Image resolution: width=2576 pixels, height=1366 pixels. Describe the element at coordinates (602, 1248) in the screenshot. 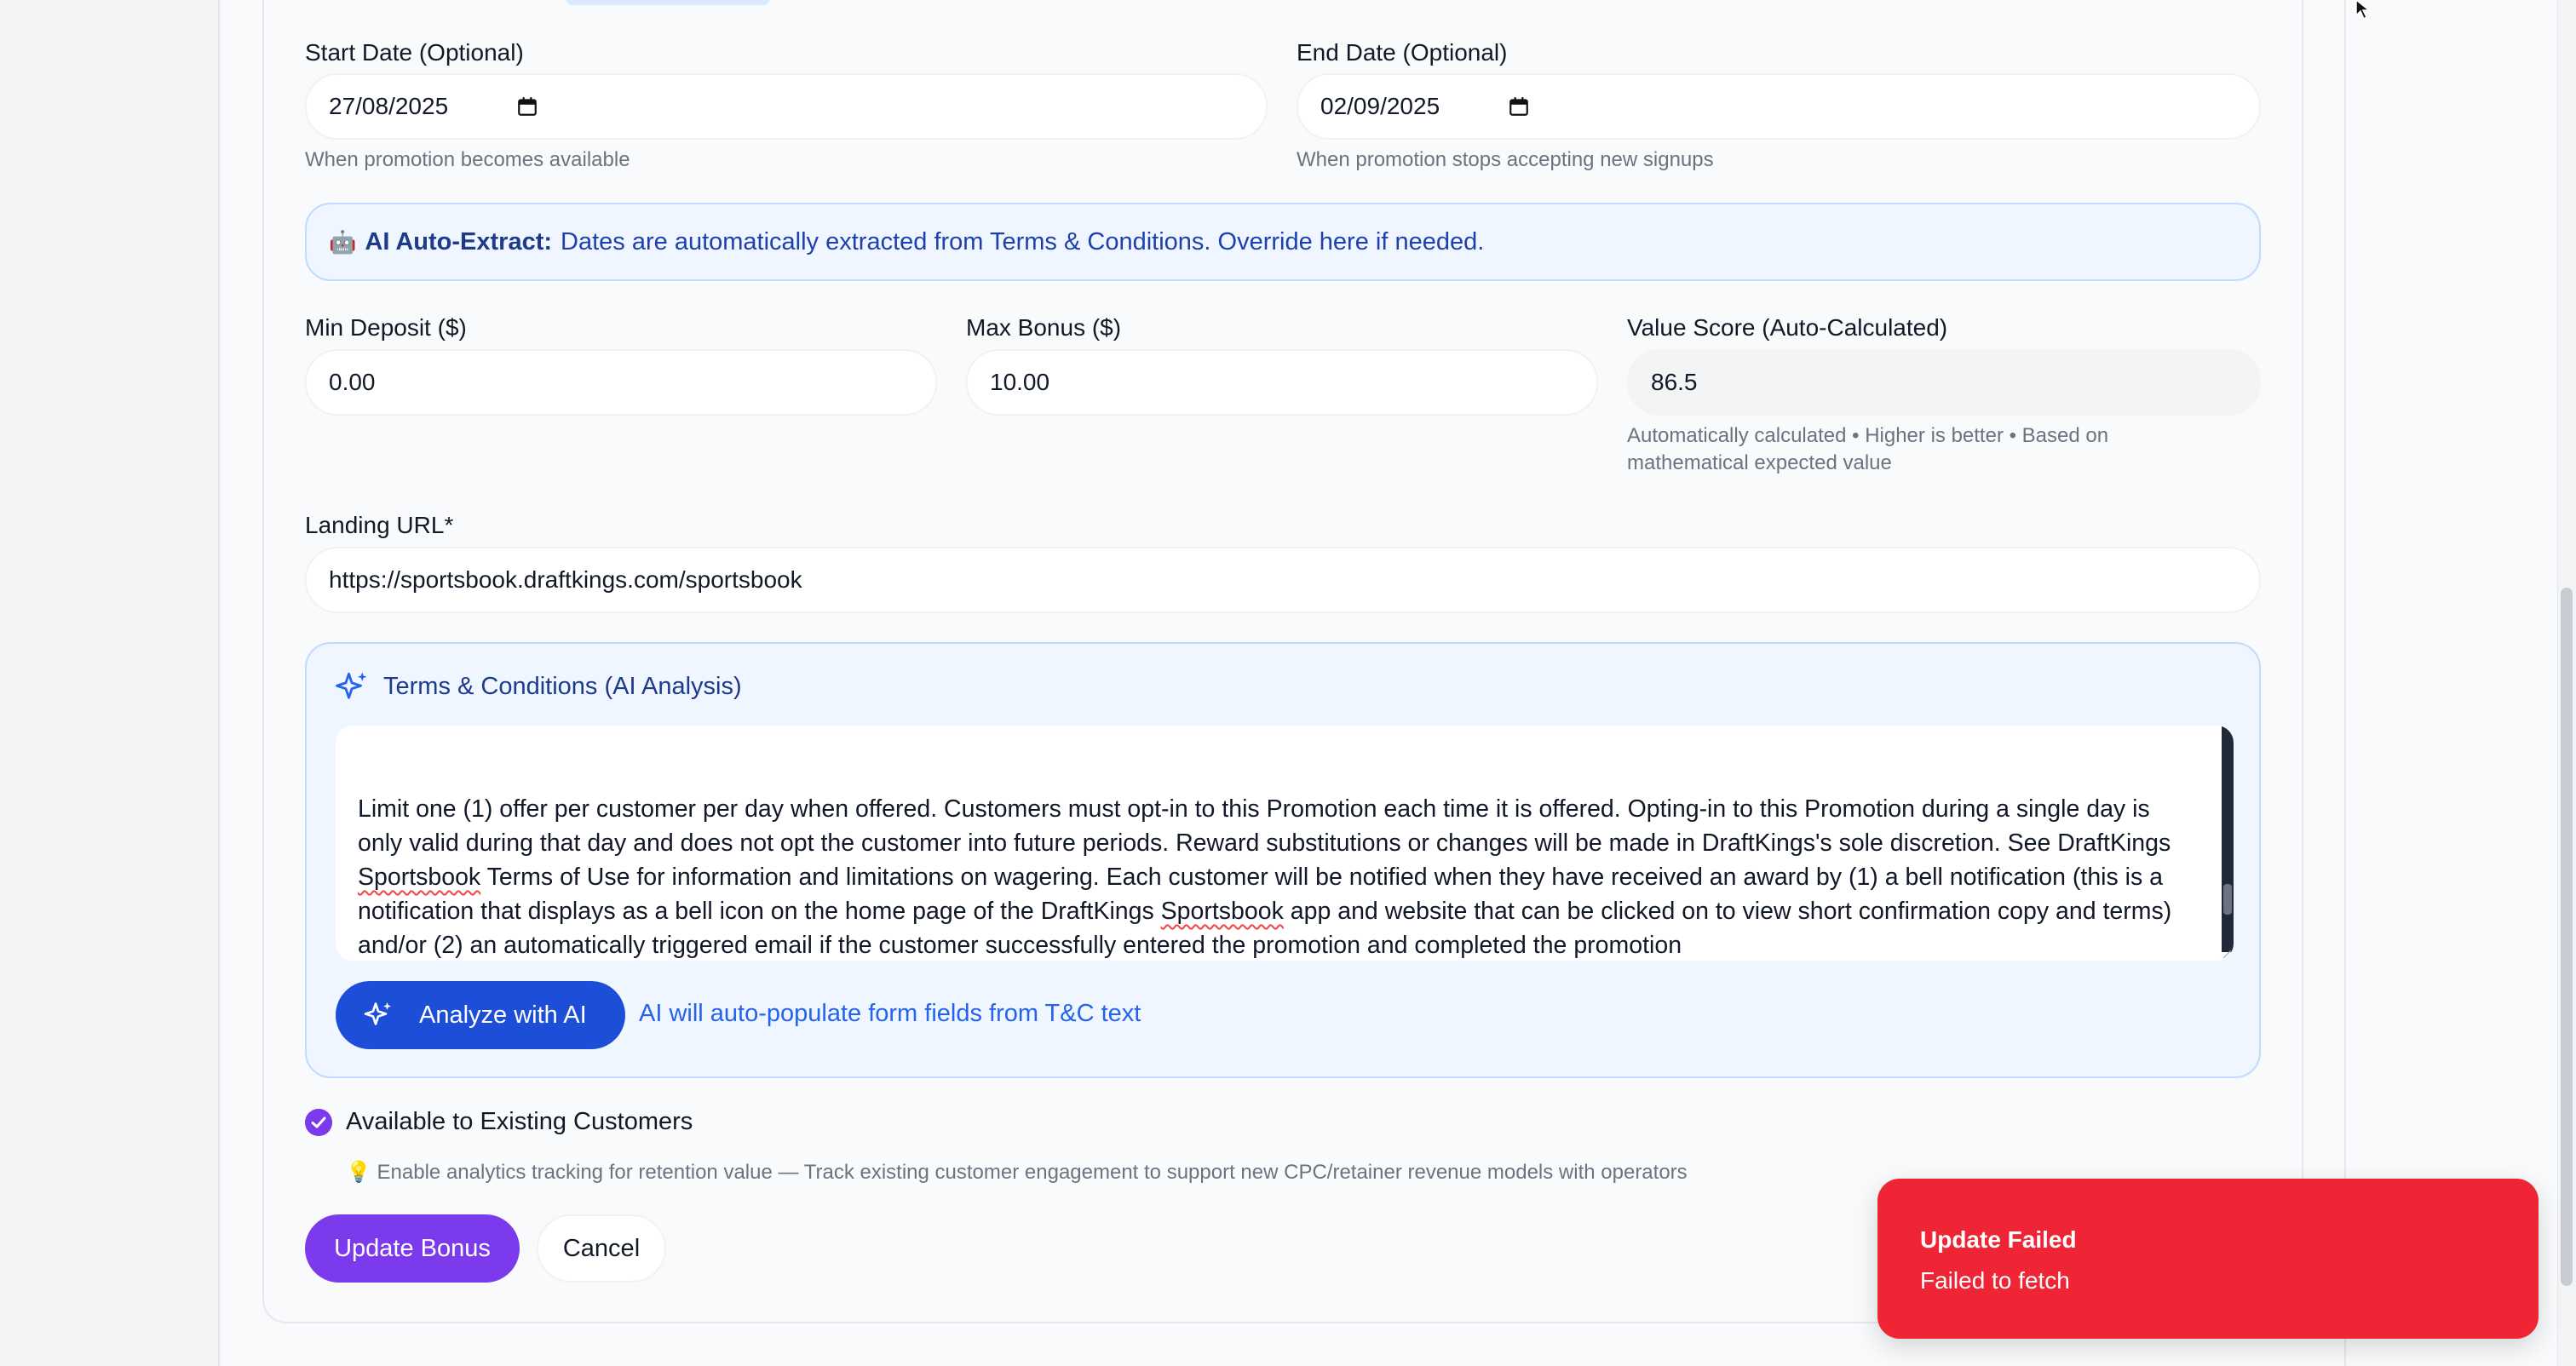

I see `cancel-button: Cancel` at that location.